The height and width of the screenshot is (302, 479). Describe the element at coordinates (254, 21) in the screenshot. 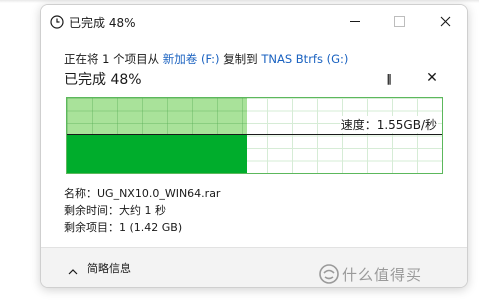

I see `title-bar: 已完成 48%` at that location.